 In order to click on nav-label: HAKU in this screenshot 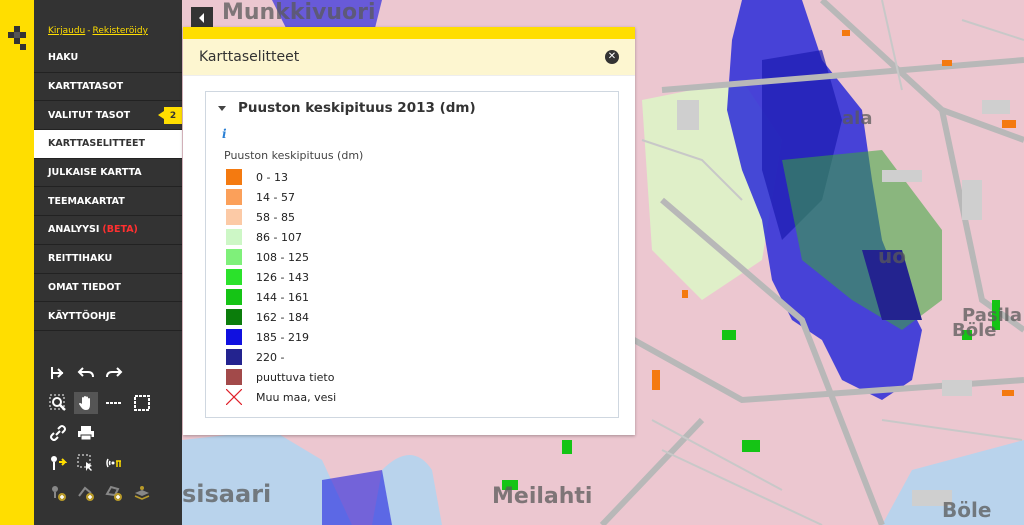, I will do `click(63, 58)`.